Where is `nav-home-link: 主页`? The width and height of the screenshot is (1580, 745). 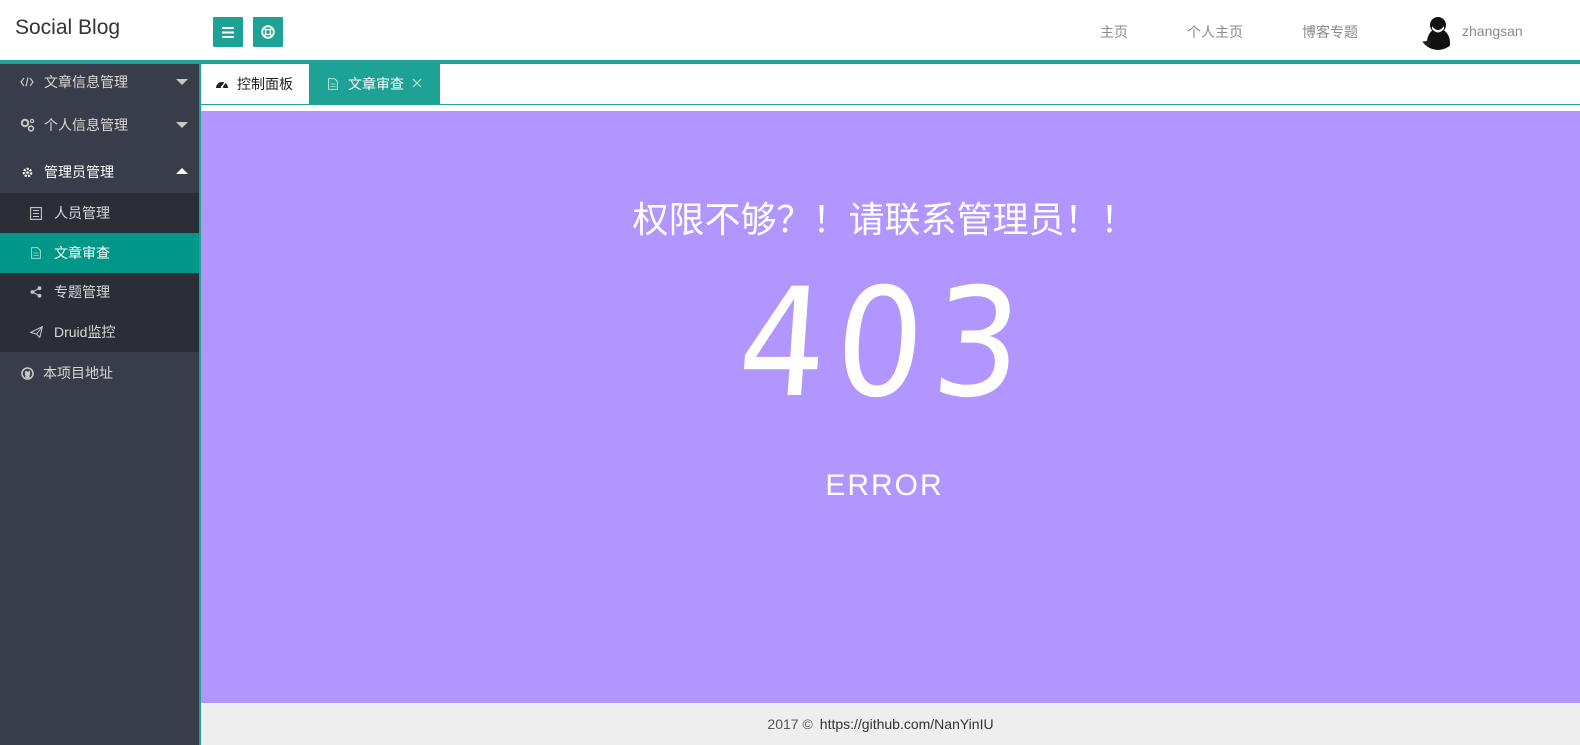
nav-home-link: 主页 is located at coordinates (1114, 32).